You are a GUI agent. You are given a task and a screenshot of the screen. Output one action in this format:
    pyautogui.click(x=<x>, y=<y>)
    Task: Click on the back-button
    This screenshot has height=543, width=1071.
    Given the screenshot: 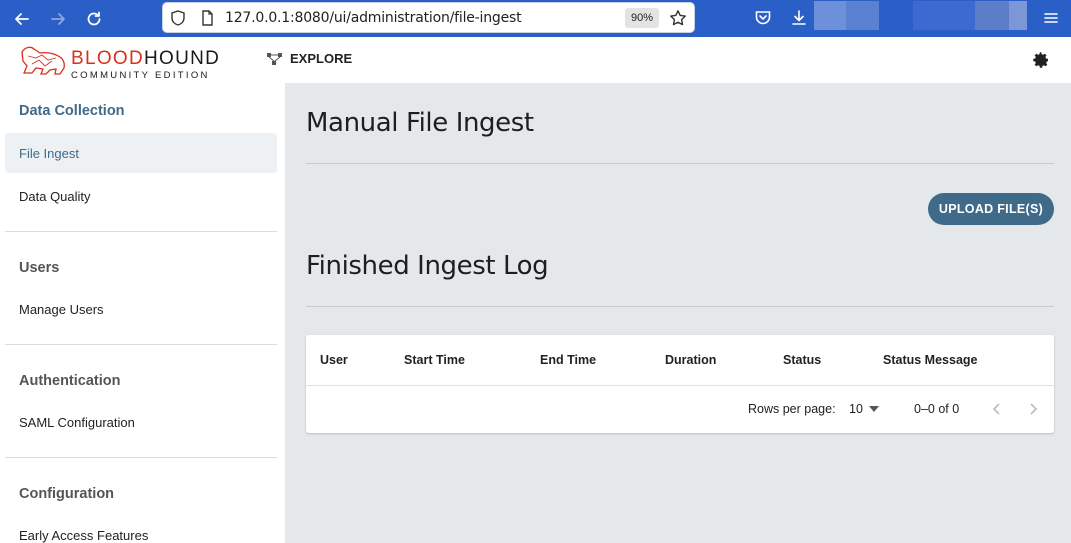 What is the action you would take?
    pyautogui.click(x=22, y=18)
    